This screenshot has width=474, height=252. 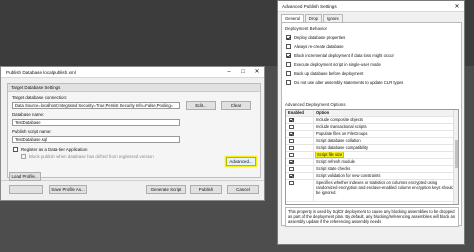 I want to click on publish-dialog-titlebar: Publish Database localpublish.xml – □ ✕, so click(x=132, y=72).